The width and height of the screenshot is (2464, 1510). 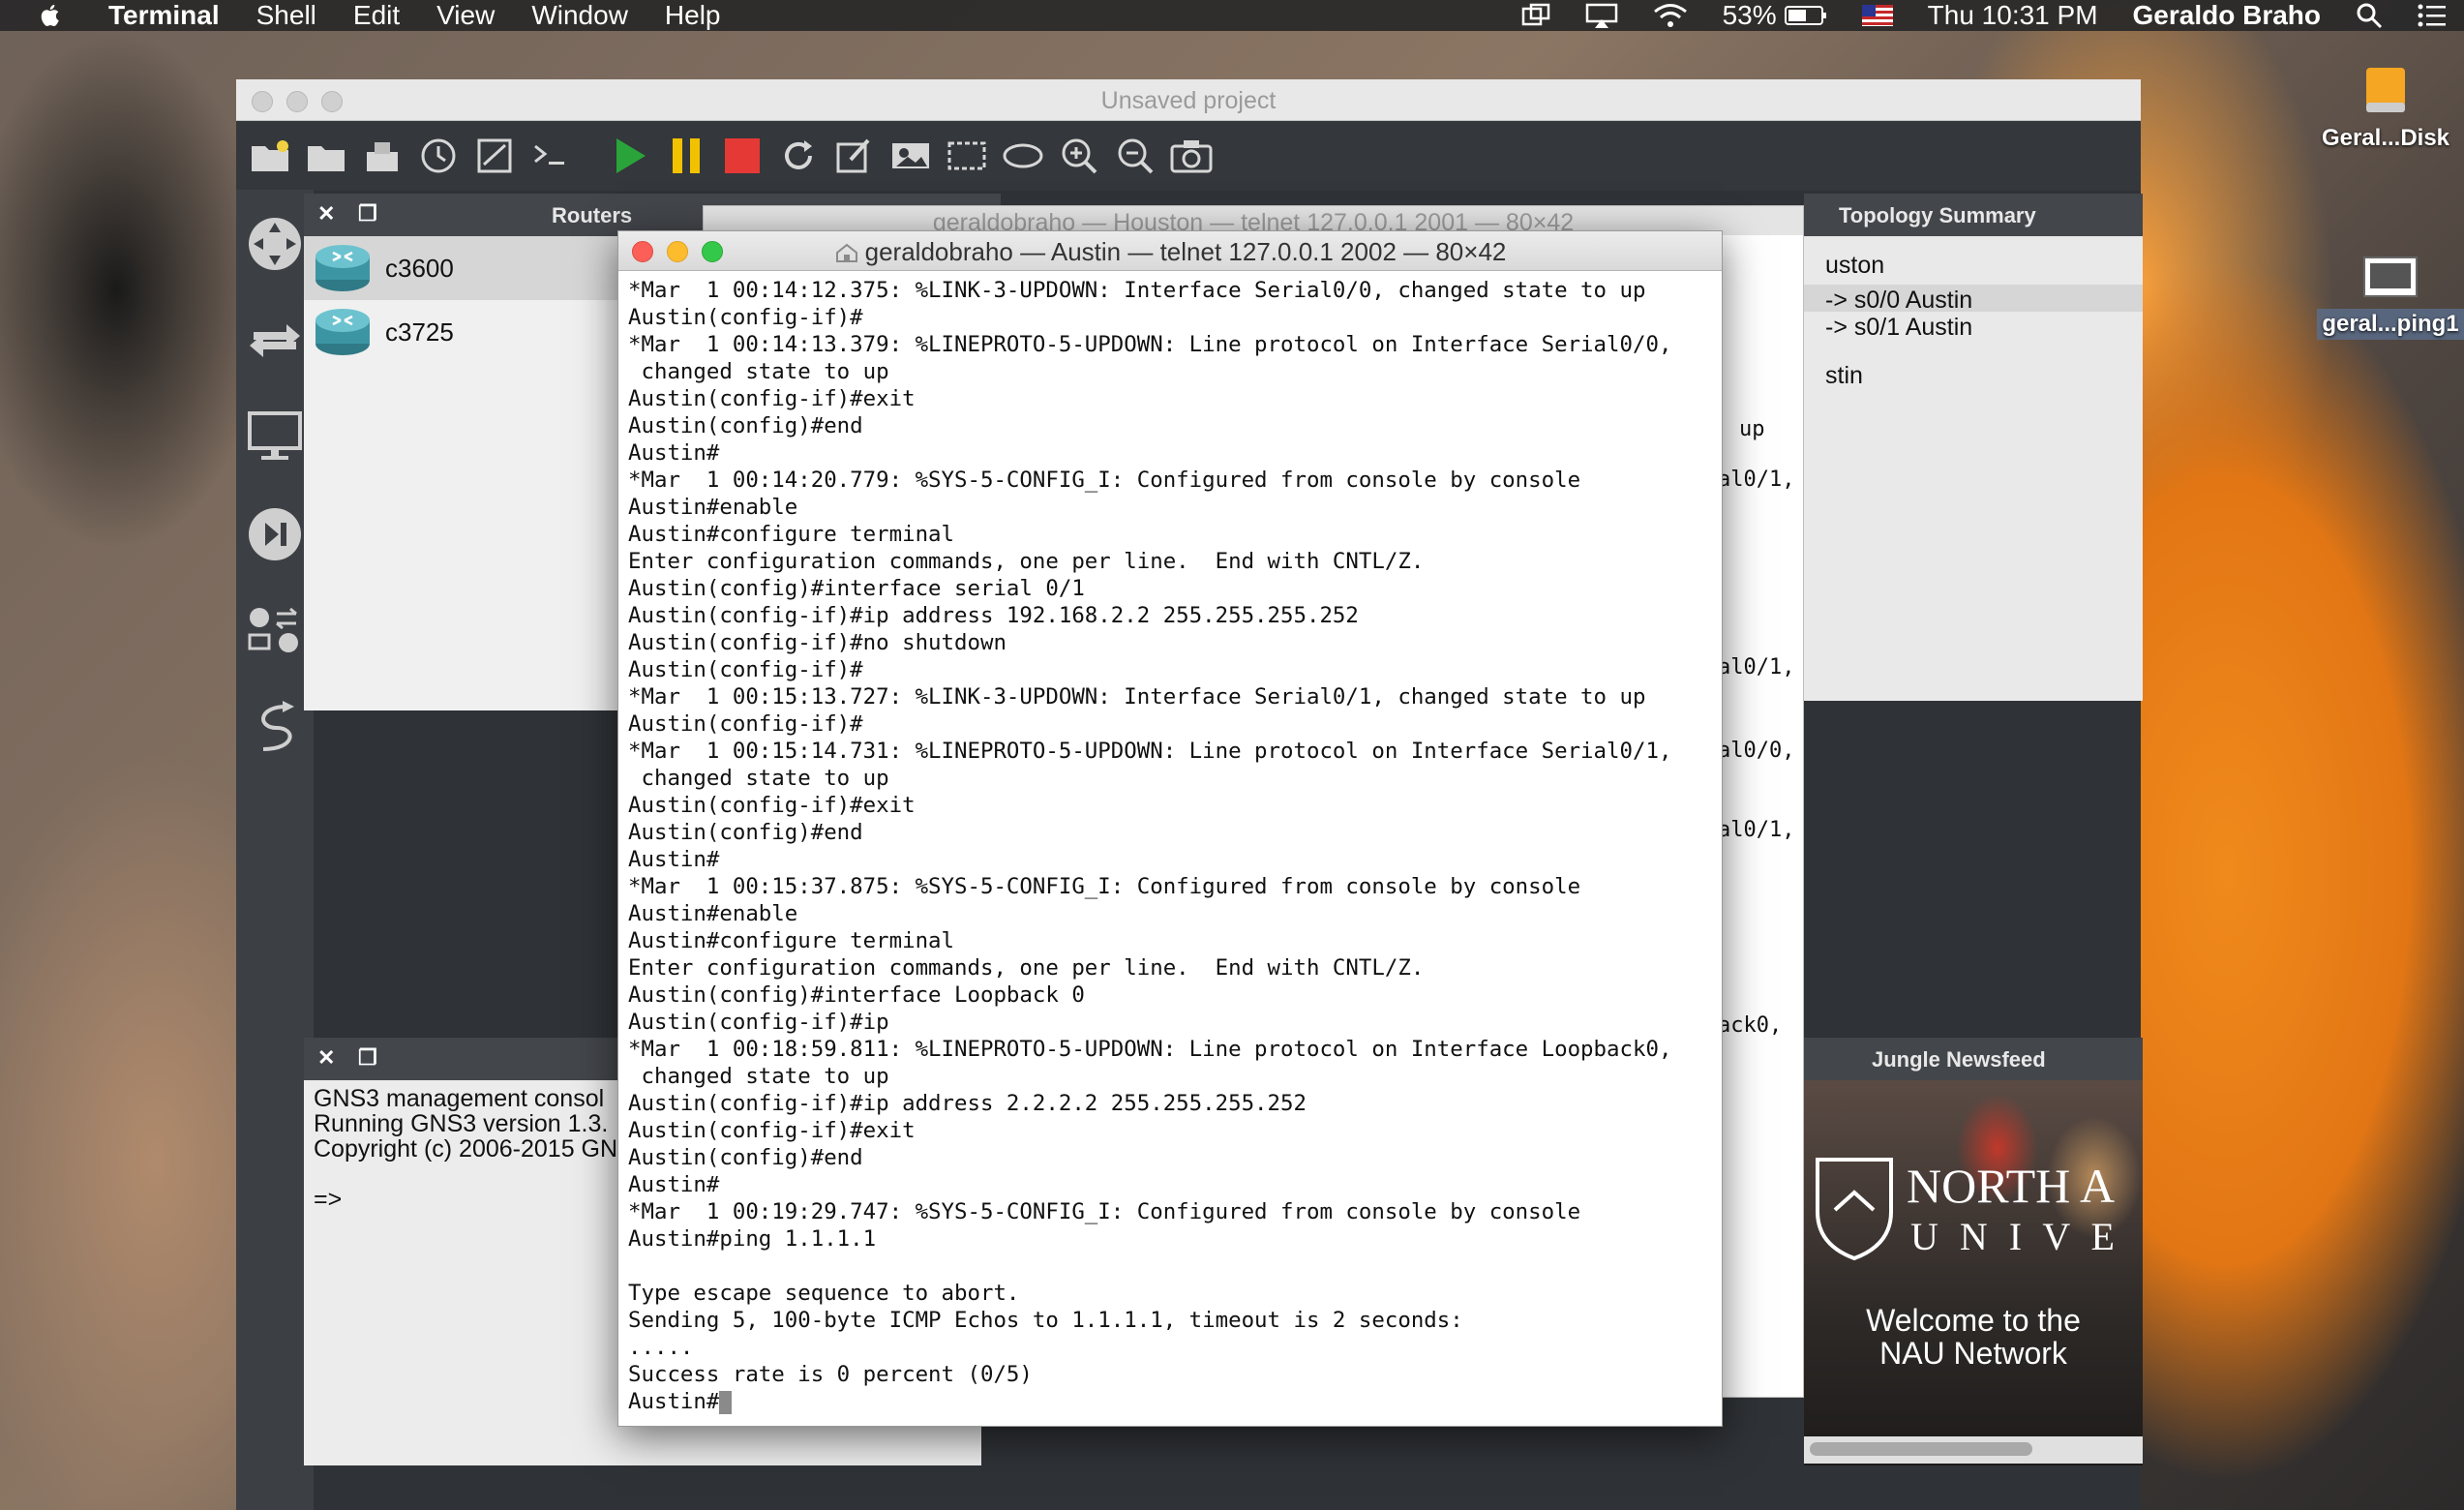 What do you see at coordinates (164, 15) in the screenshot?
I see `menu-app-name: Terminal` at bounding box center [164, 15].